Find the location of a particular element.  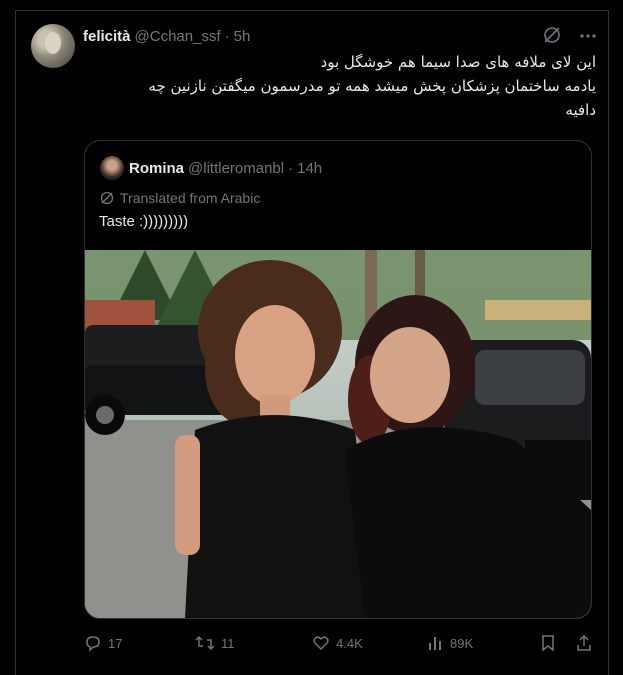

reply-button: 17 is located at coordinates (103, 643).